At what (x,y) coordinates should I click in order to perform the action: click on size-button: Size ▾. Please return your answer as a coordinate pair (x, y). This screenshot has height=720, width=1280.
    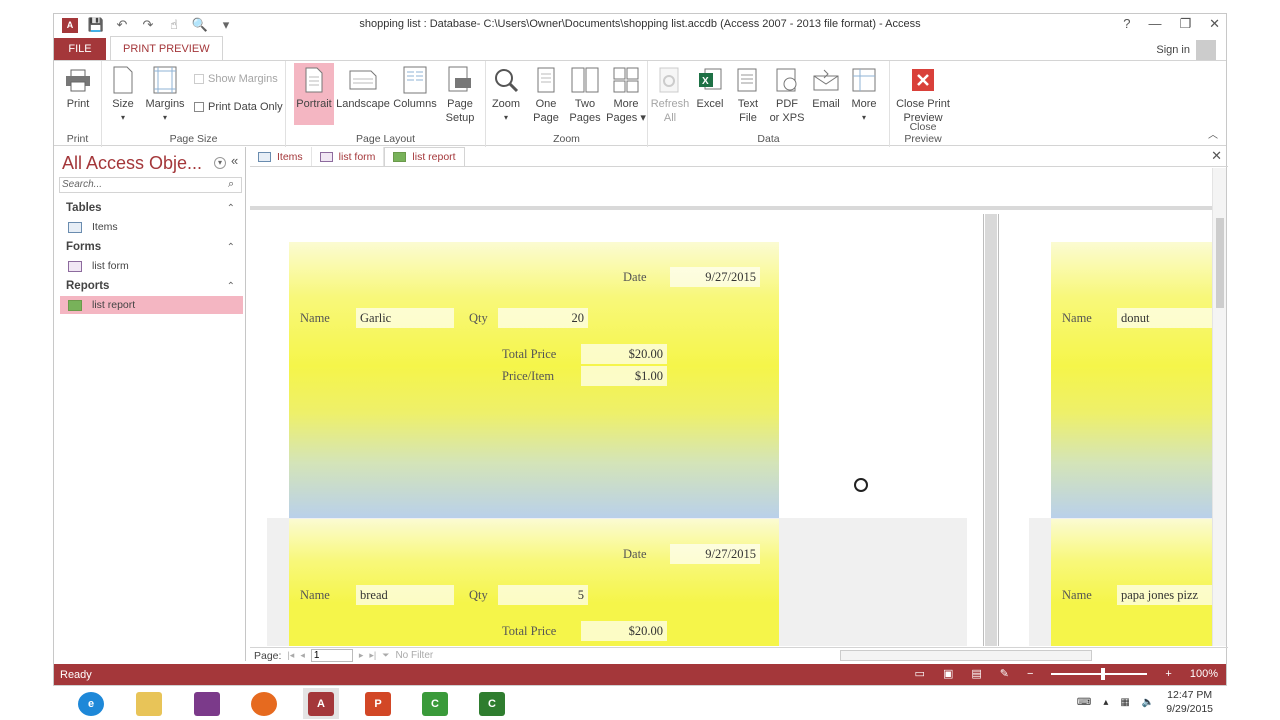
    Looking at the image, I should click on (123, 95).